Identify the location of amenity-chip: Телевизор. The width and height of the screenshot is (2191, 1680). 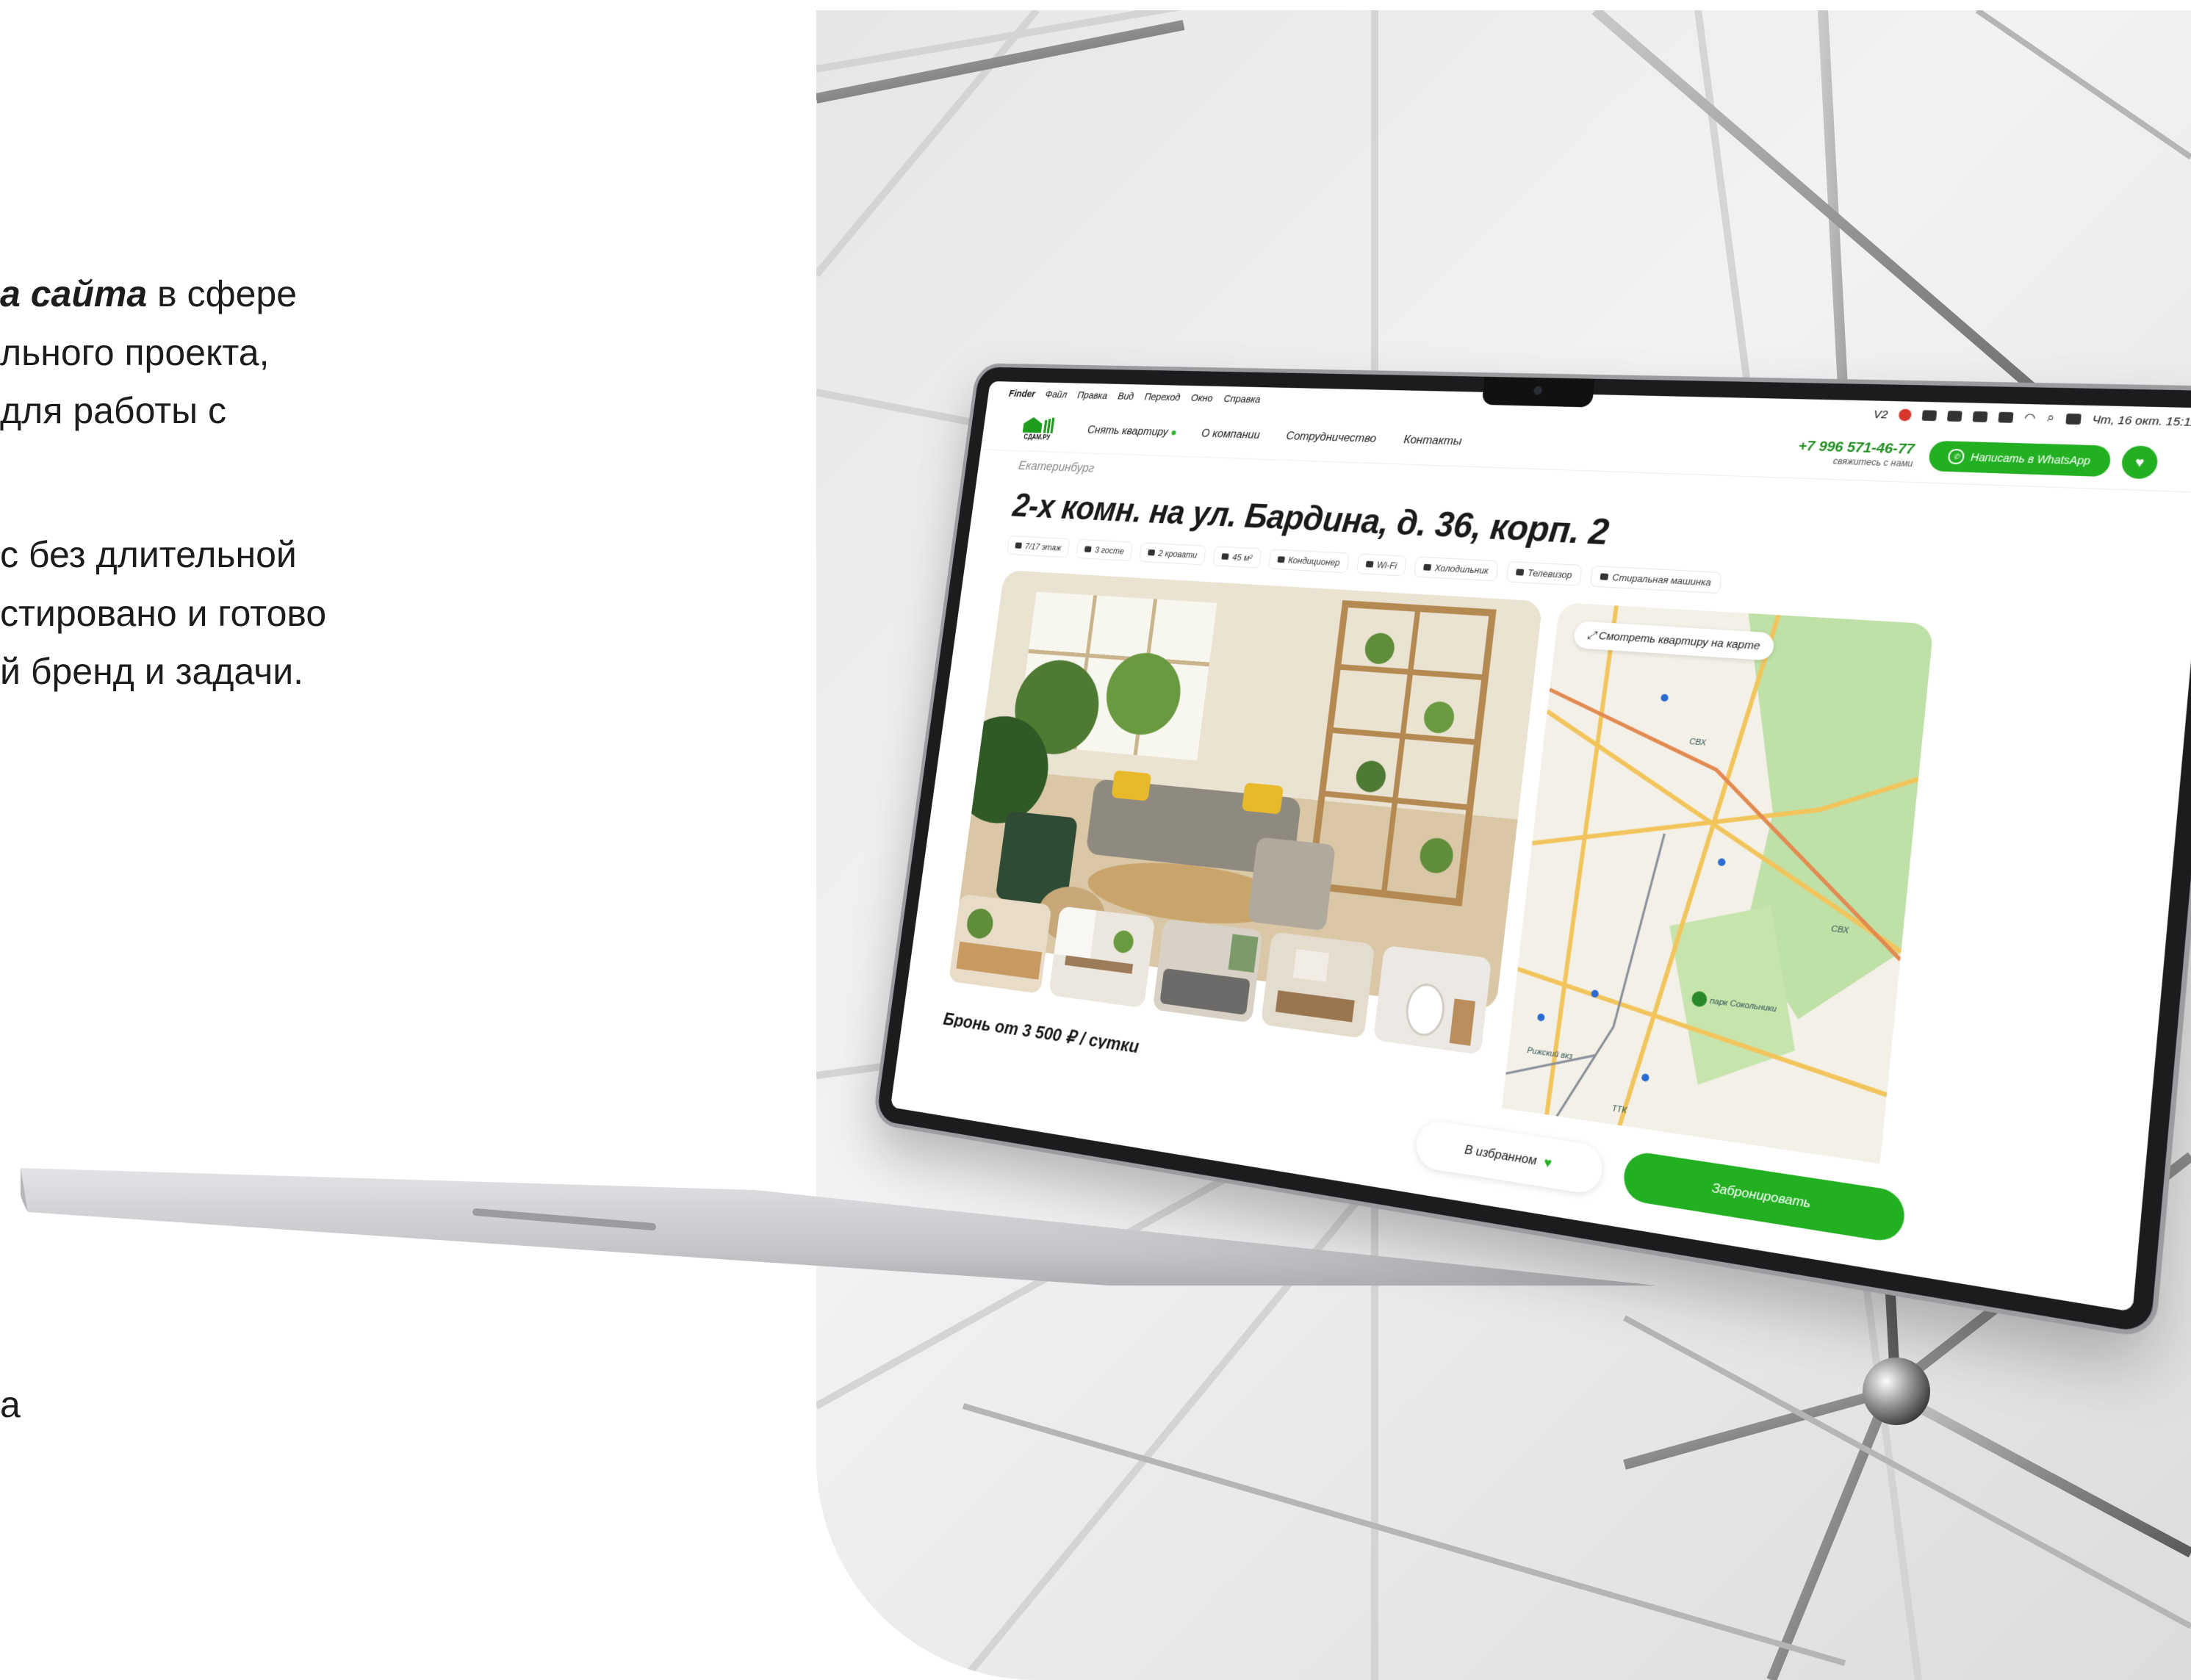
(1544, 573).